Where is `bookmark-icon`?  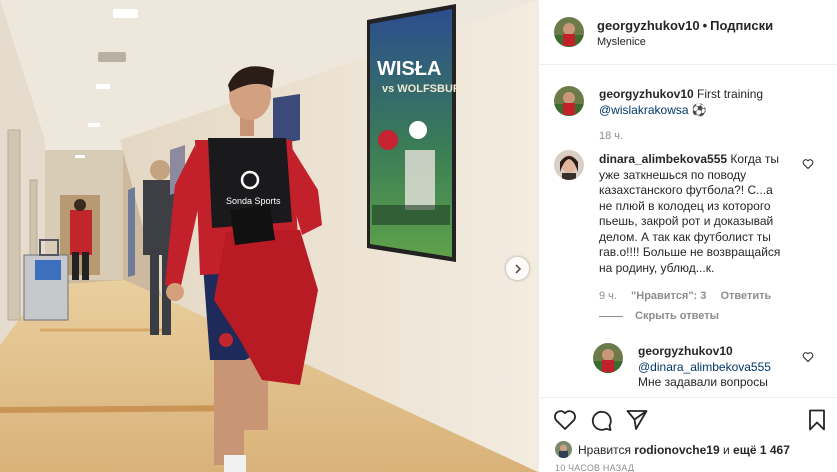 bookmark-icon is located at coordinates (817, 420).